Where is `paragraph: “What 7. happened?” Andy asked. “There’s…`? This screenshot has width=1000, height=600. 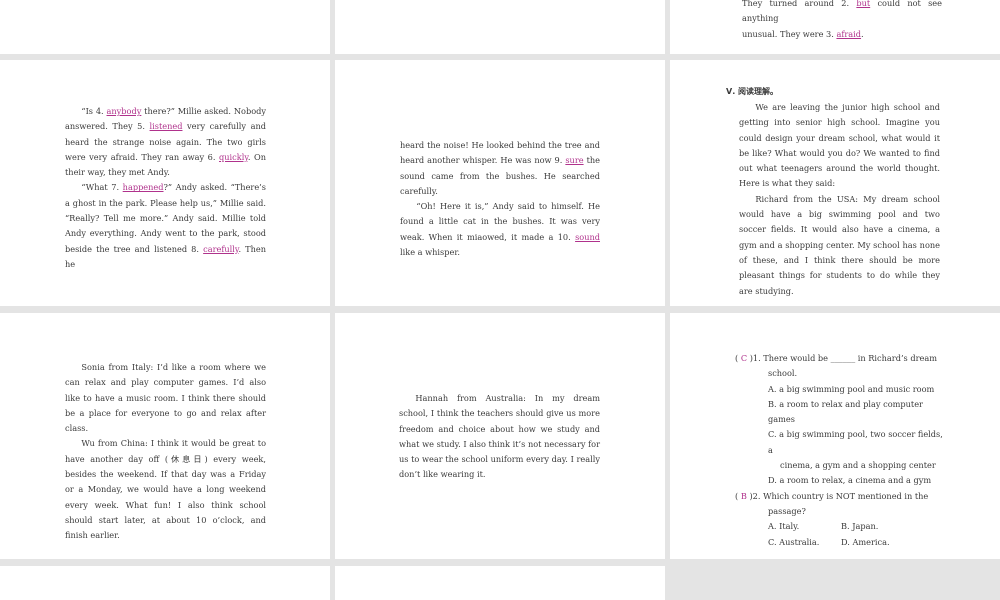
paragraph: “What 7. happened?” Andy asked. “There’s… is located at coordinates (166, 225).